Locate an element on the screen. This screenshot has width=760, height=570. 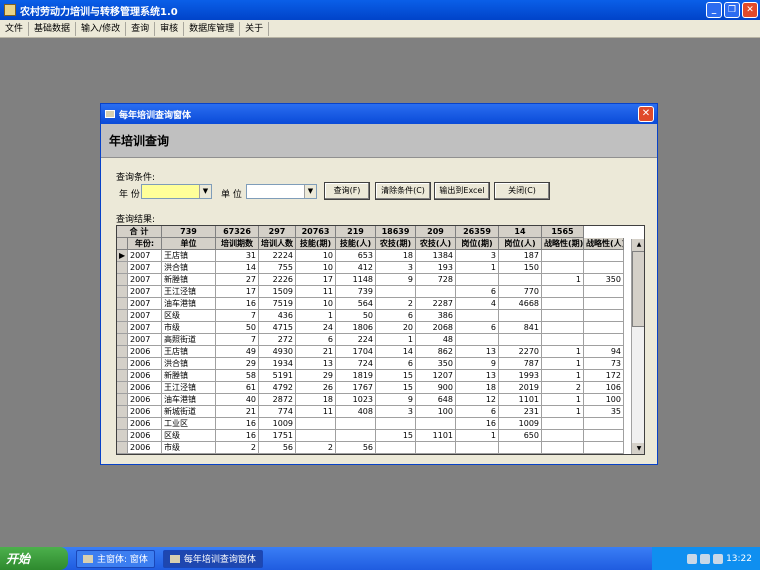
close-button: 关闭(C) is located at coordinates (522, 191).